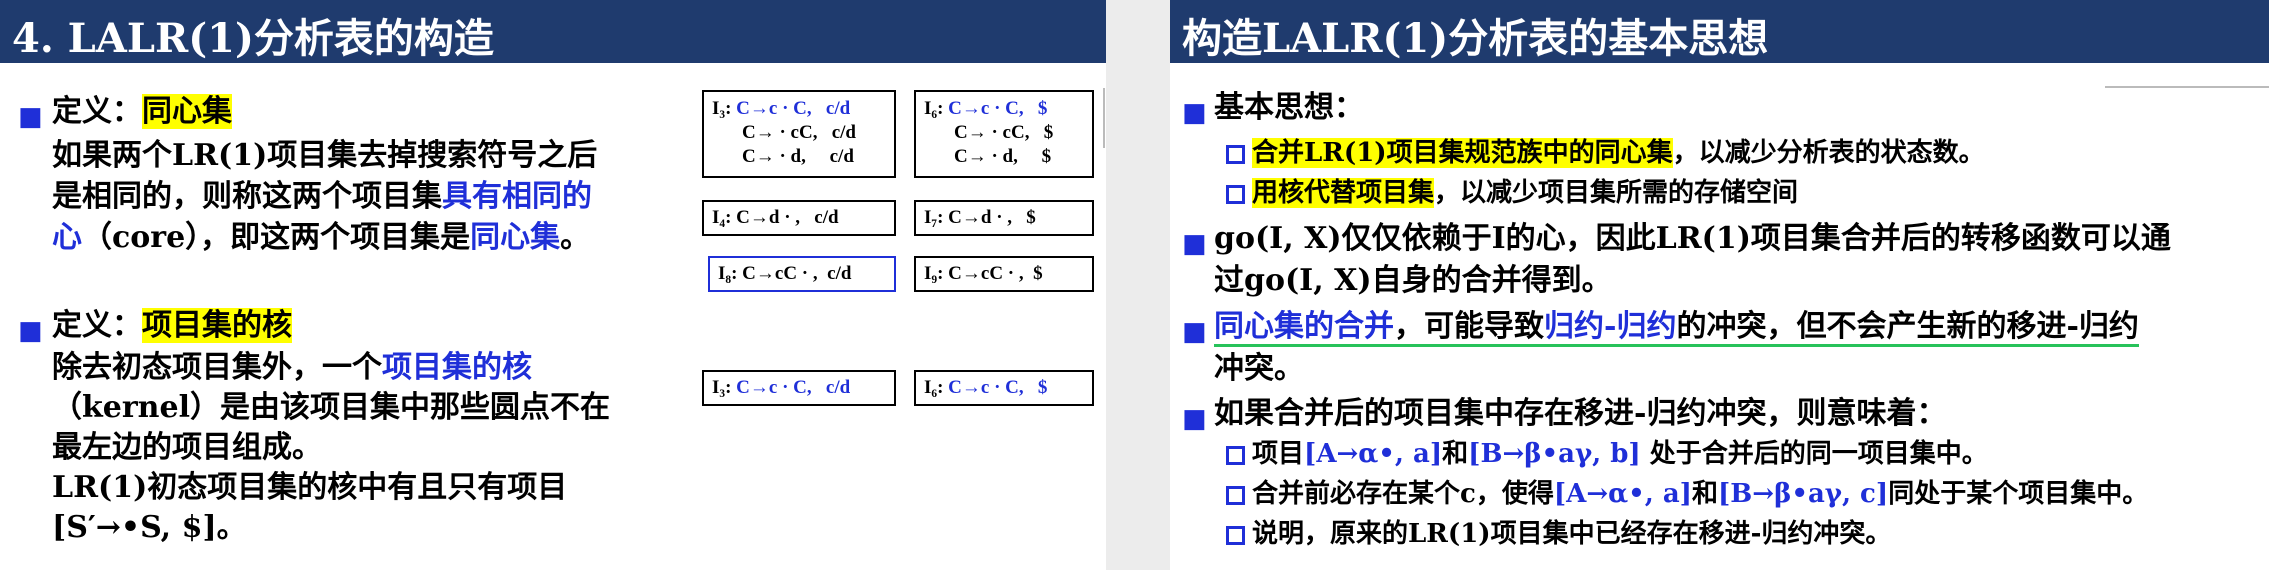 Image resolution: width=2269 pixels, height=570 pixels. What do you see at coordinates (1469, 326) in the screenshot?
I see `text-run: ，可能导致` at bounding box center [1469, 326].